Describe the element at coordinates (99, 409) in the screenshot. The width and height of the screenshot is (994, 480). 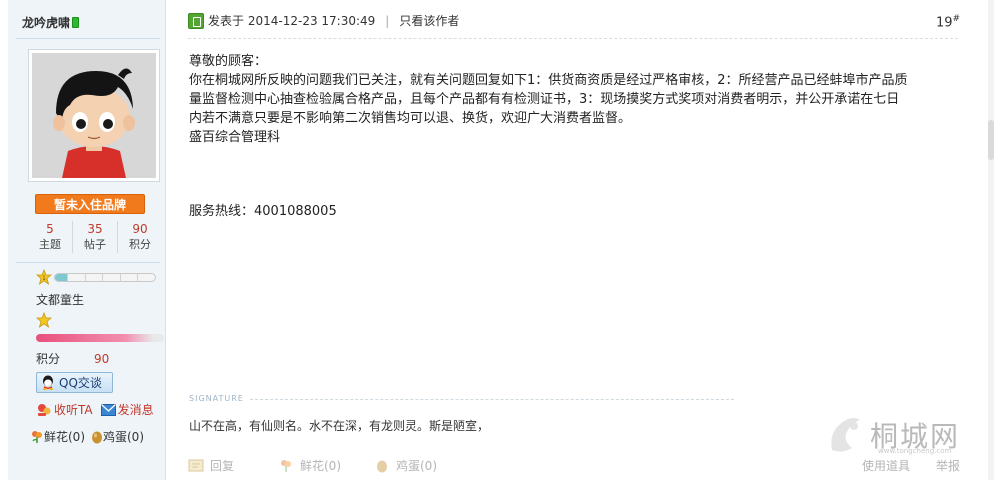
I see `user-actions: 收听TA 发消息` at that location.